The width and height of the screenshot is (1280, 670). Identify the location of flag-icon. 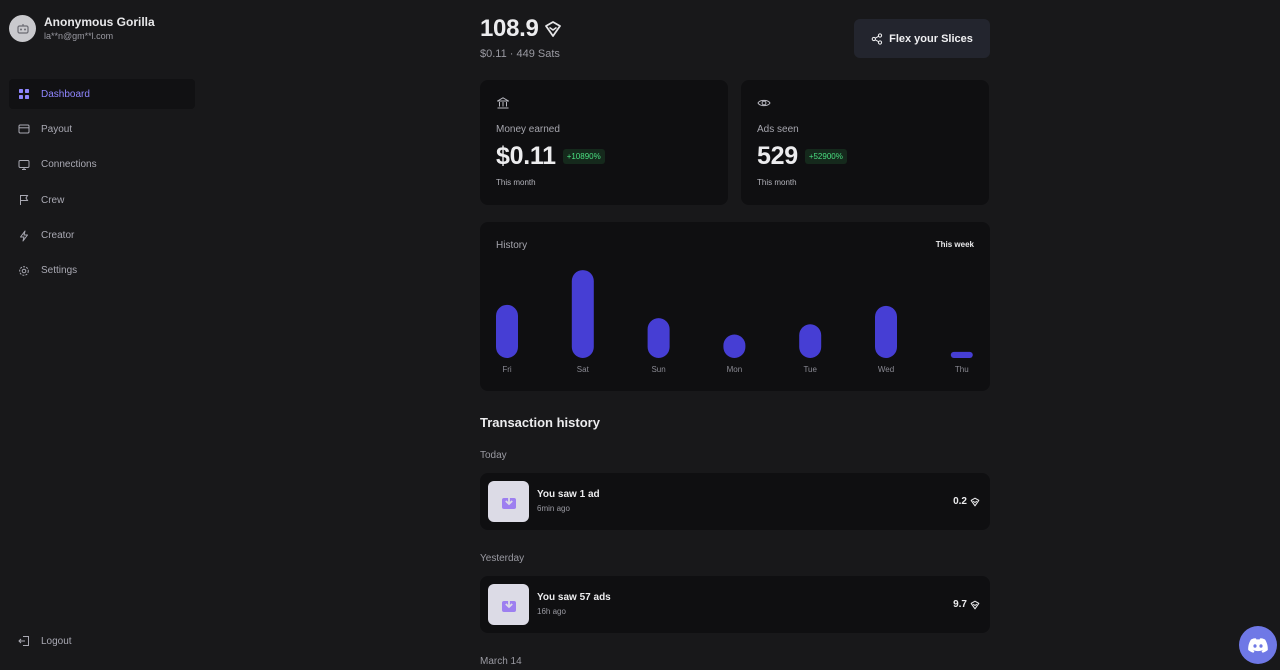
(24, 200).